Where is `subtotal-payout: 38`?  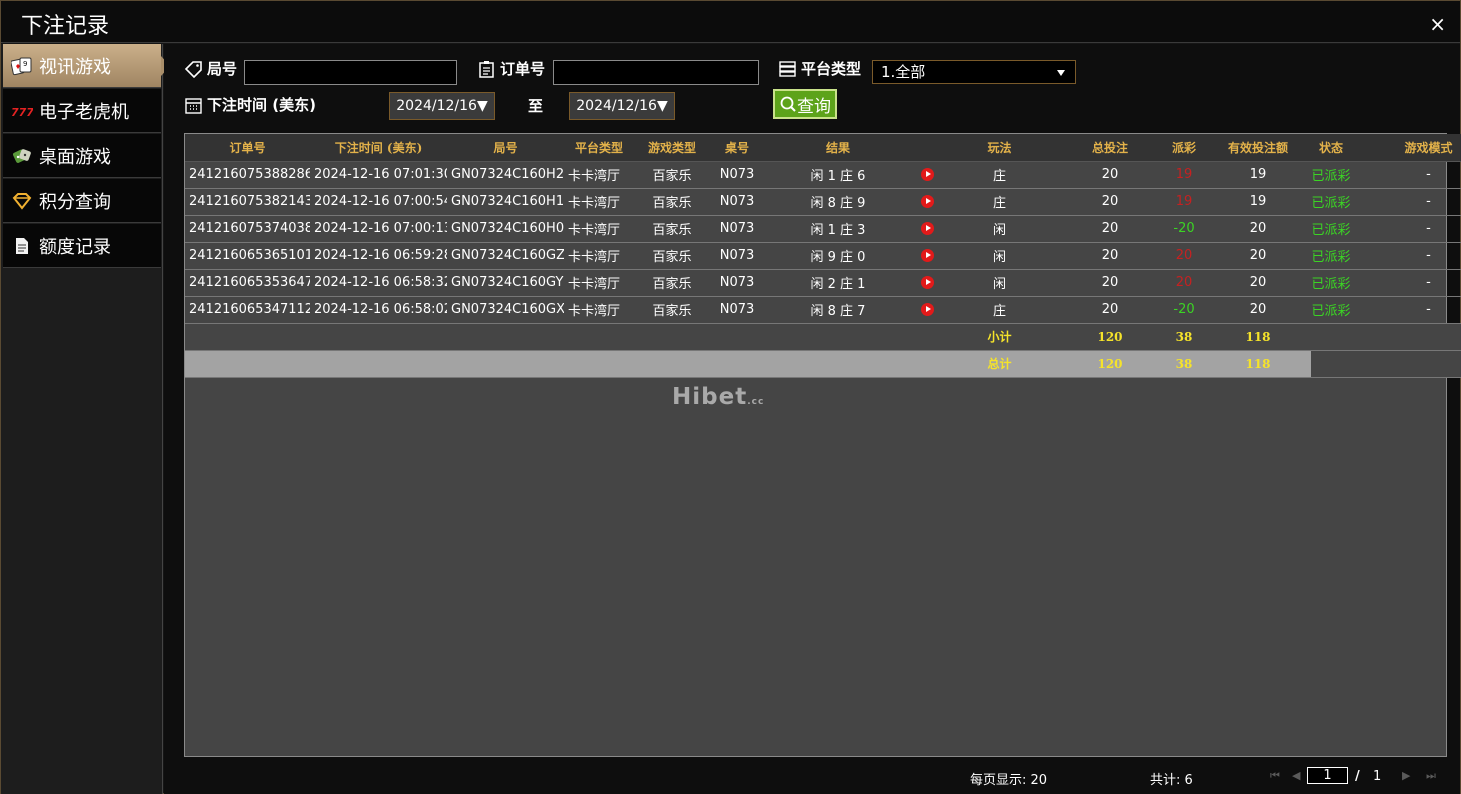 subtotal-payout: 38 is located at coordinates (1184, 337).